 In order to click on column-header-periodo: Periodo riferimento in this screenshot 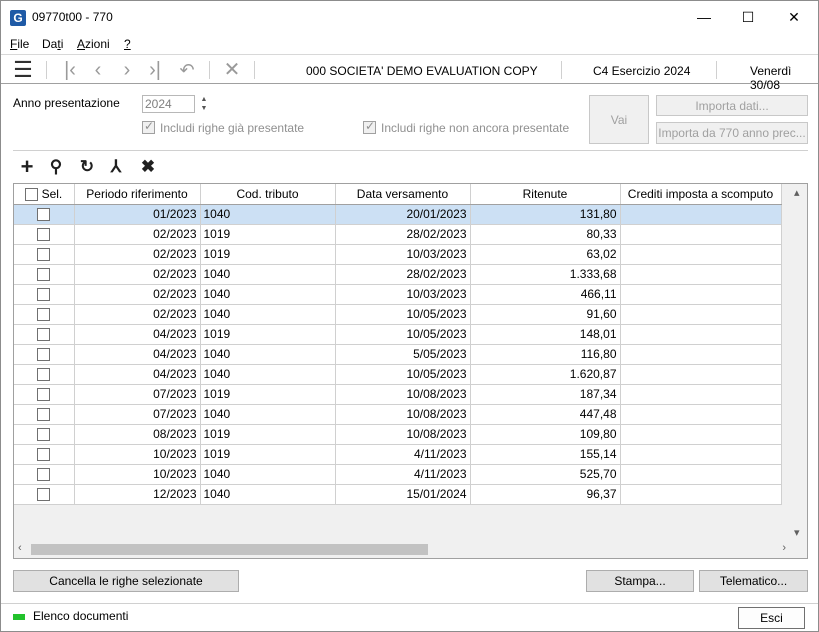, I will do `click(137, 194)`.